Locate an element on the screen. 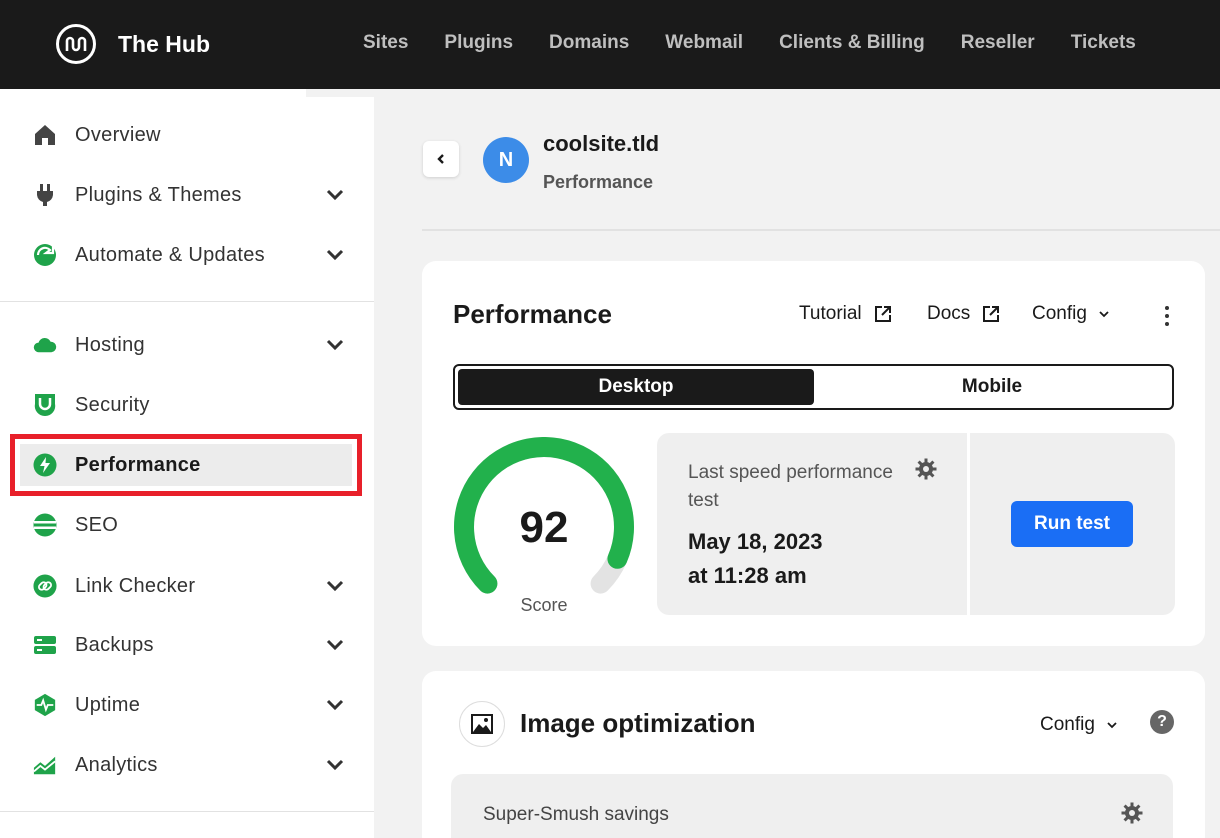 This screenshot has width=1220, height=838. more-options-icon is located at coordinates (1167, 316).